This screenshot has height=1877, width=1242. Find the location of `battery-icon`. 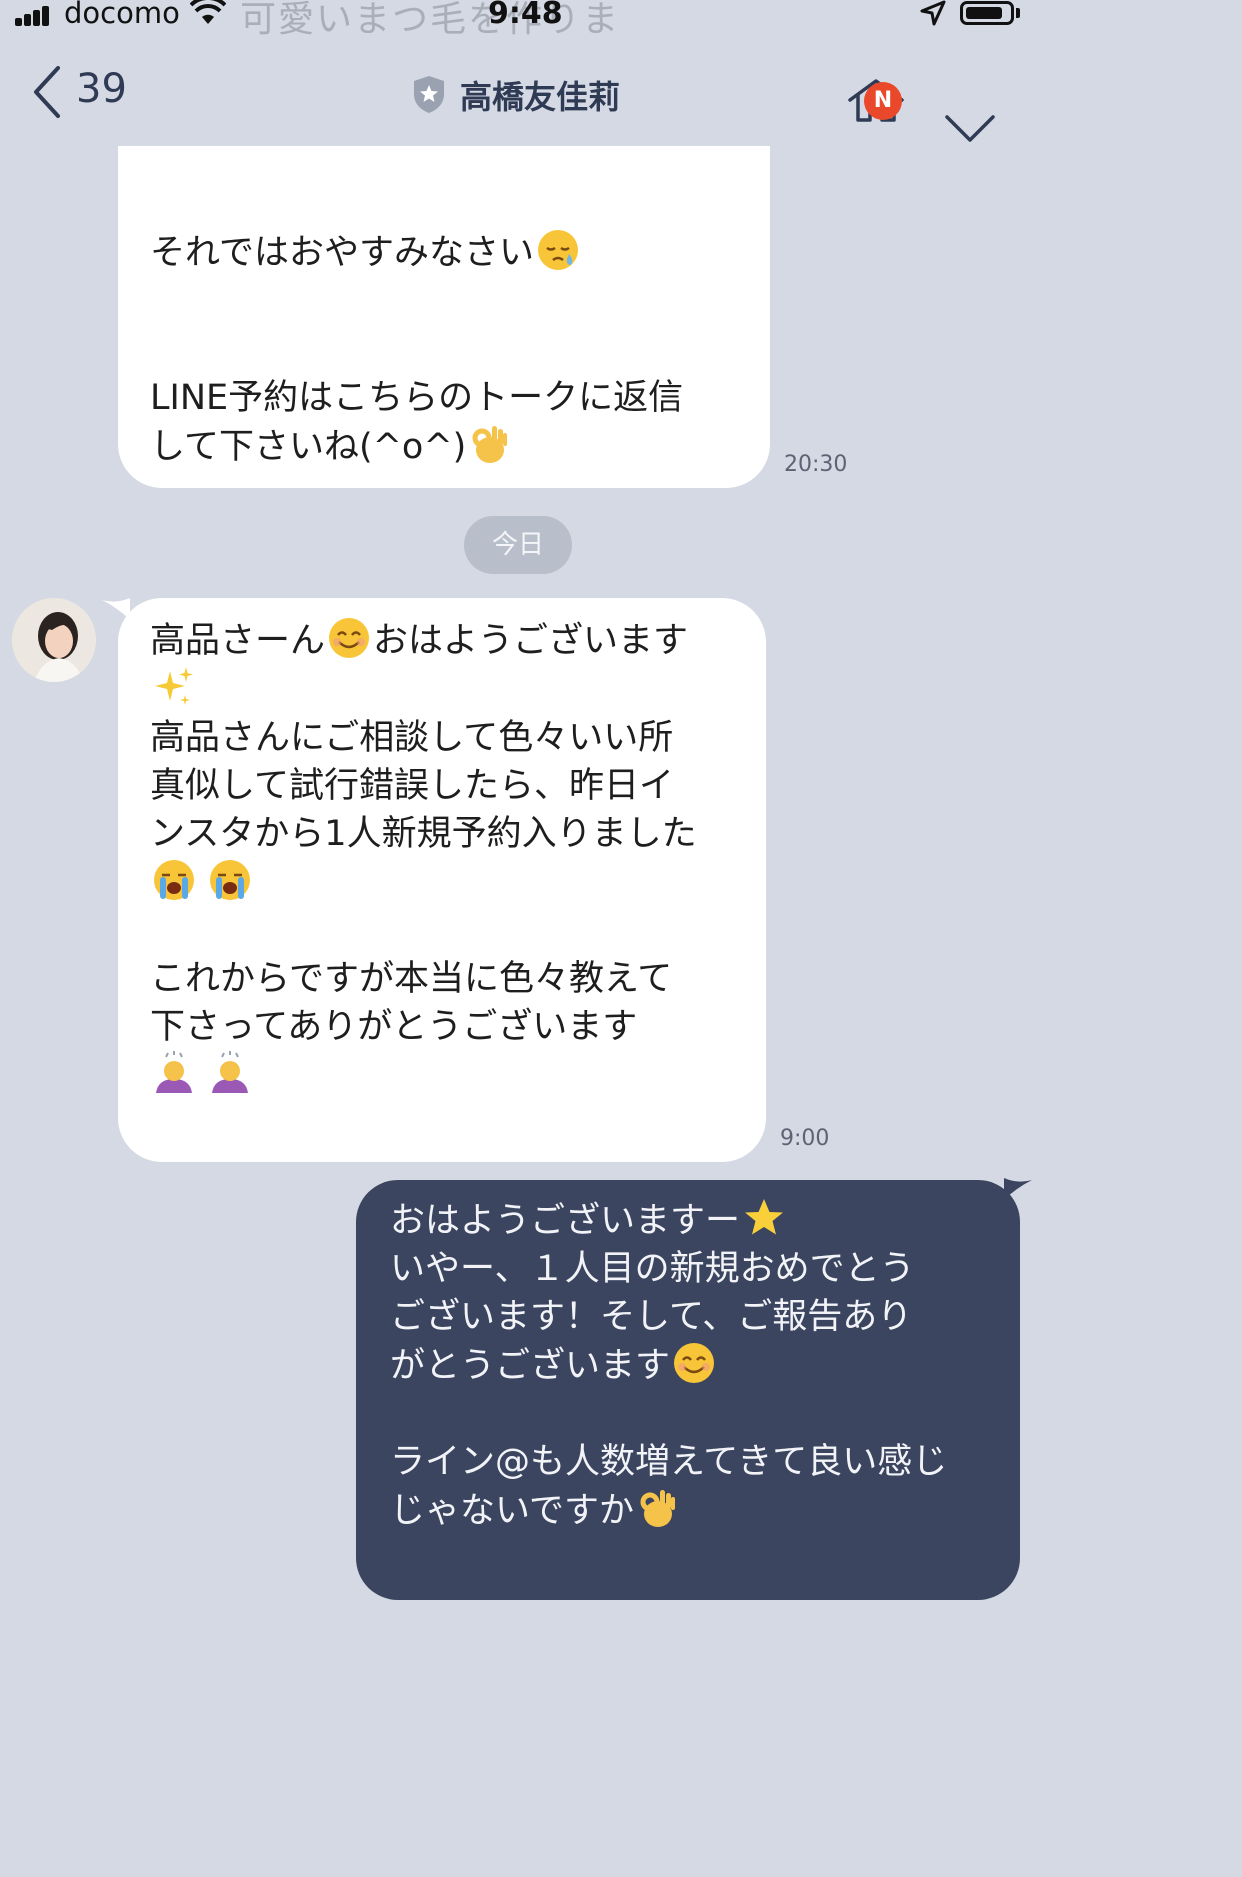

battery-icon is located at coordinates (987, 13).